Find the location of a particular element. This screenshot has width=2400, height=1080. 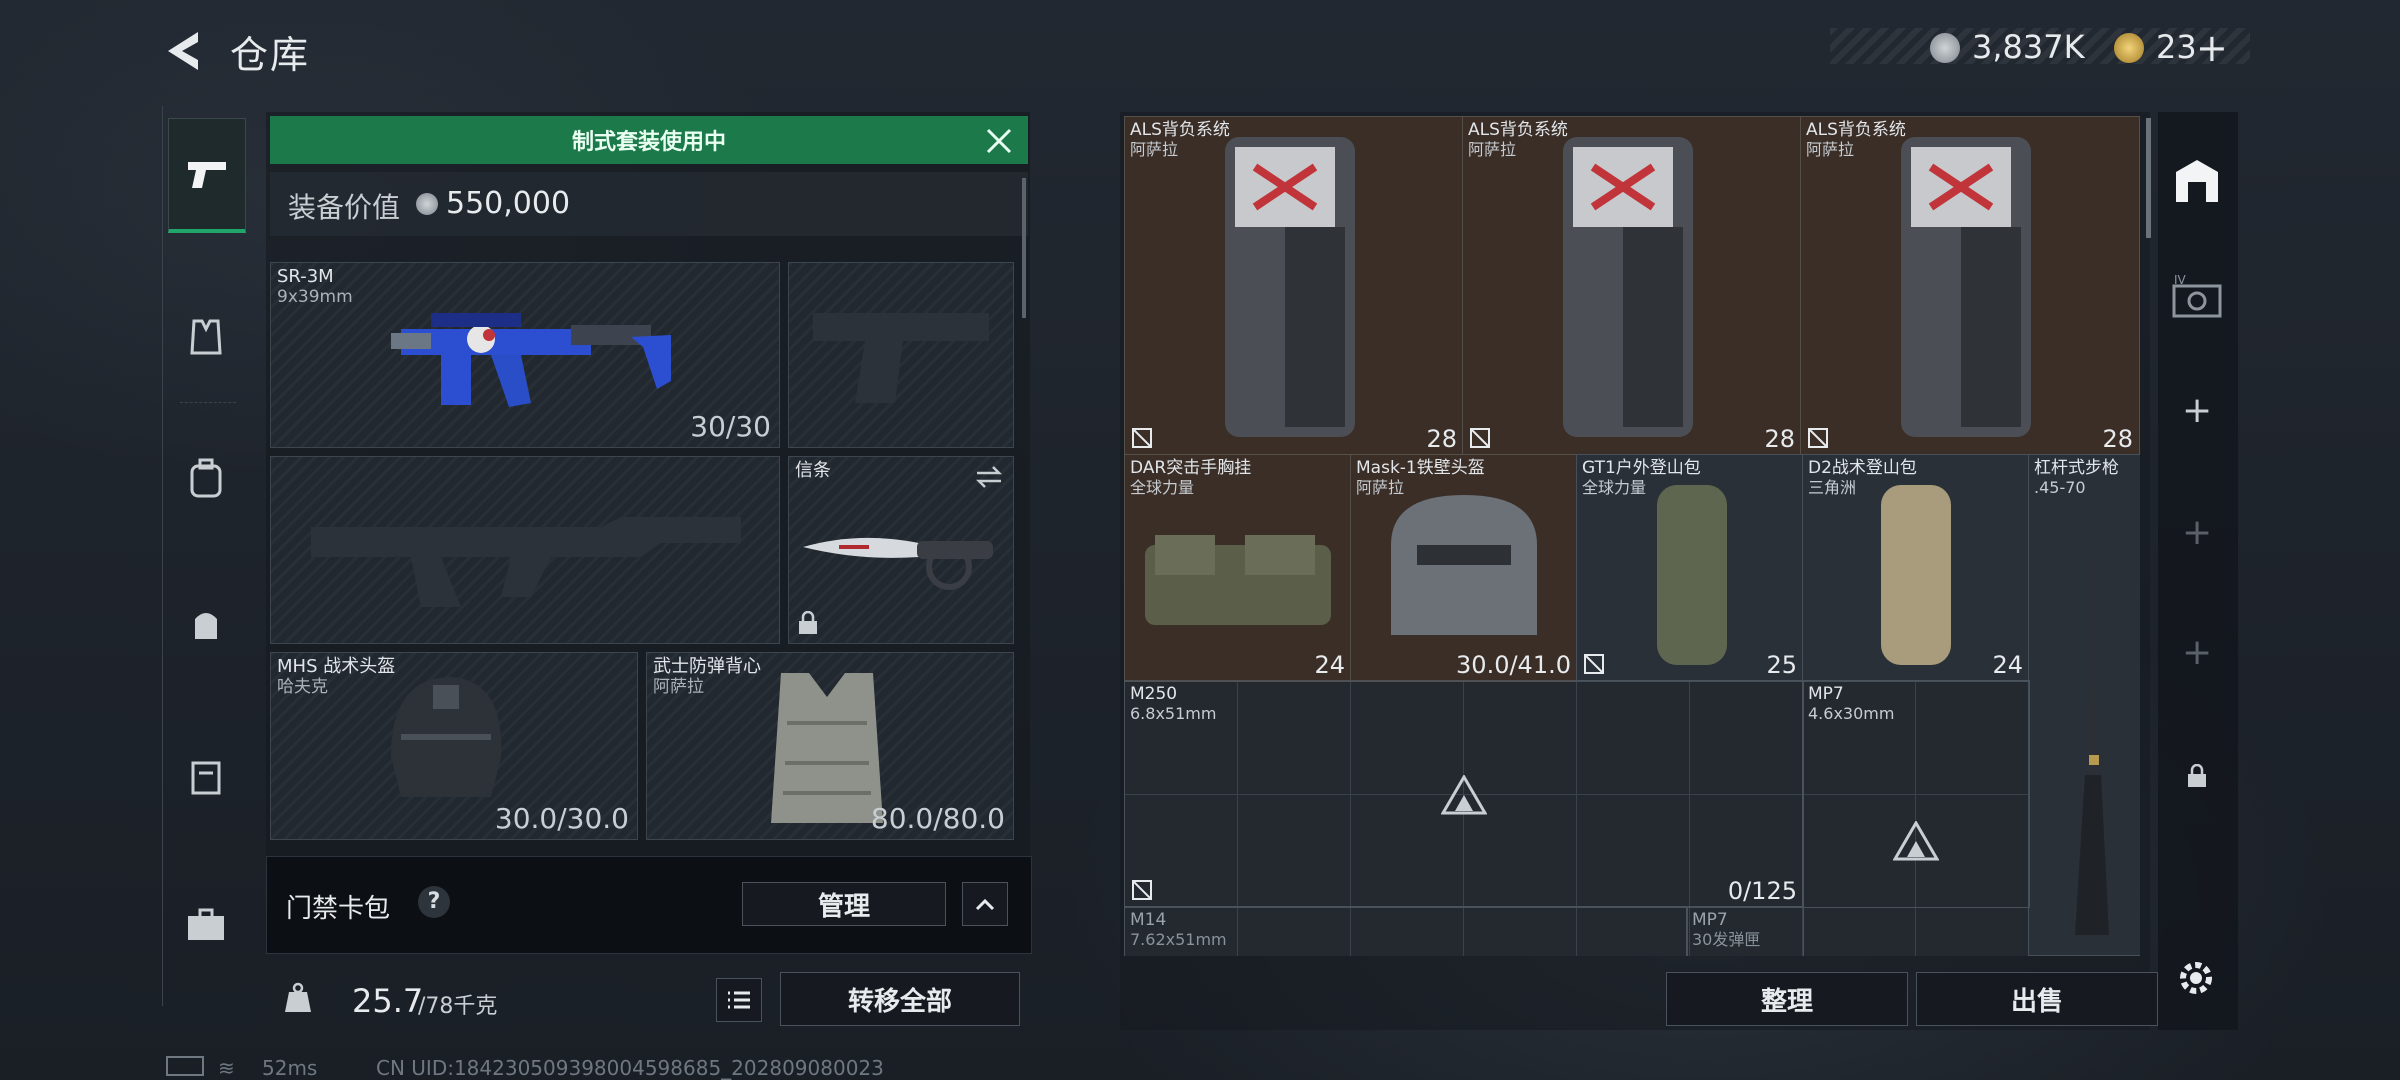

swap-icon is located at coordinates (989, 477).